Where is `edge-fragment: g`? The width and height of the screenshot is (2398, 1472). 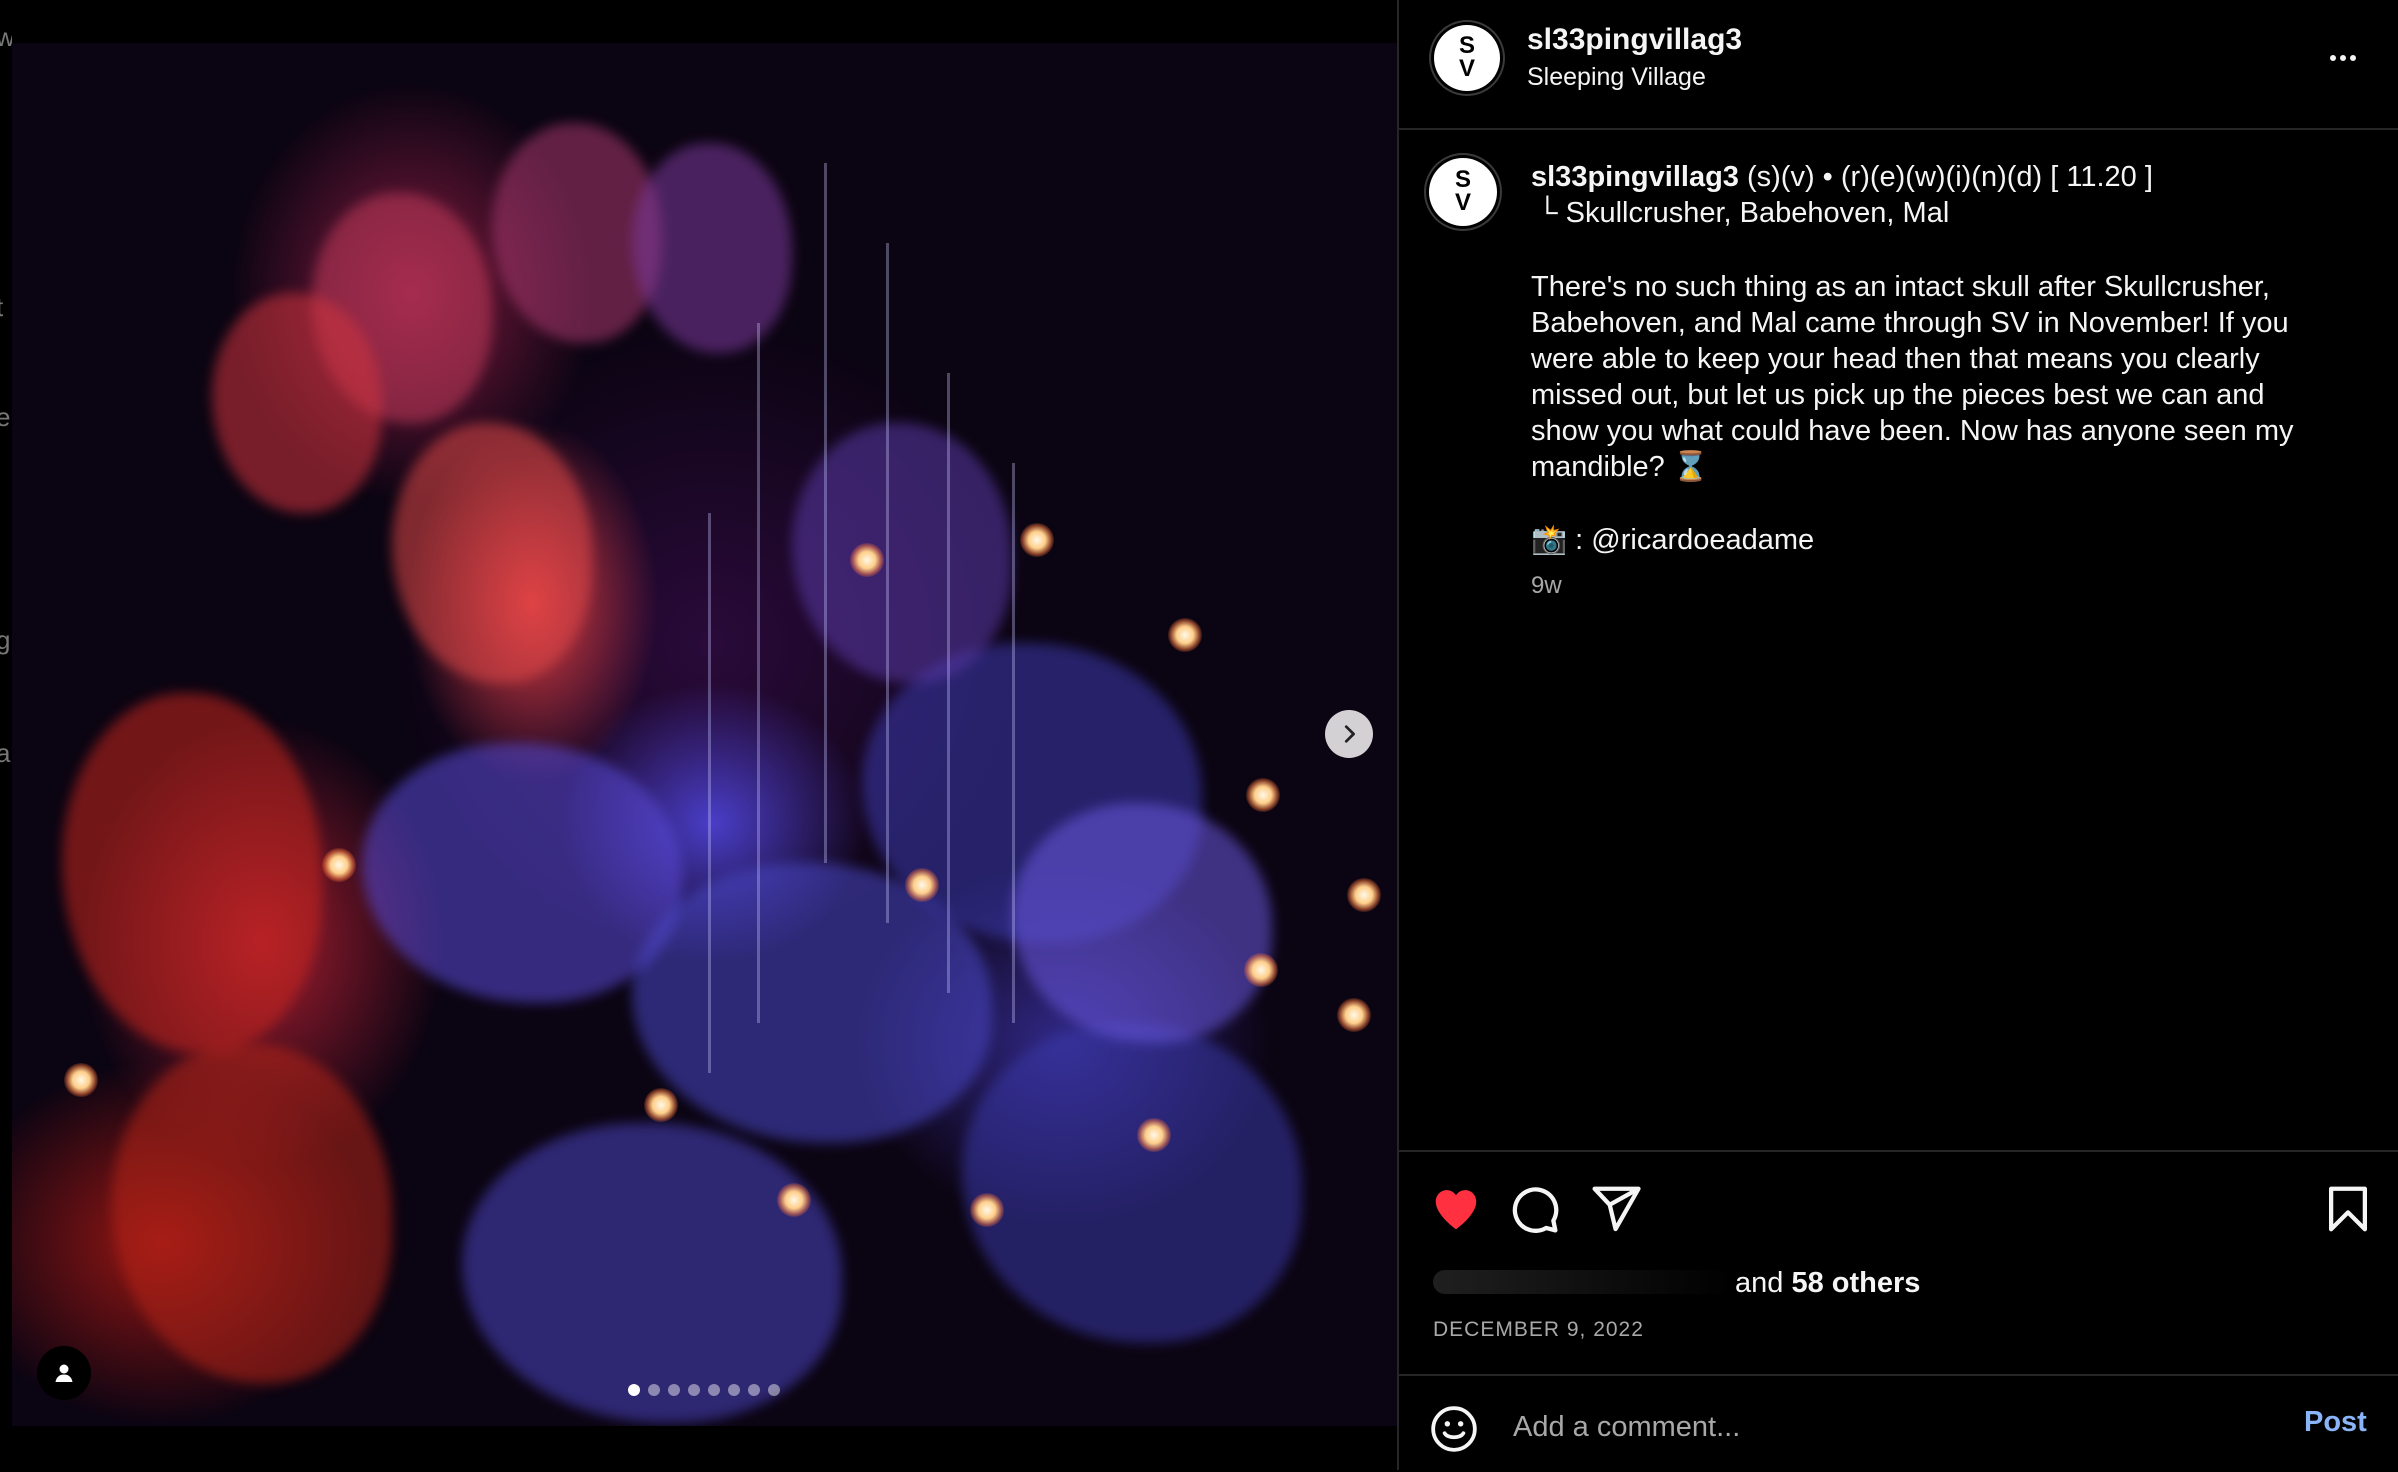
edge-fragment: g is located at coordinates (5, 640).